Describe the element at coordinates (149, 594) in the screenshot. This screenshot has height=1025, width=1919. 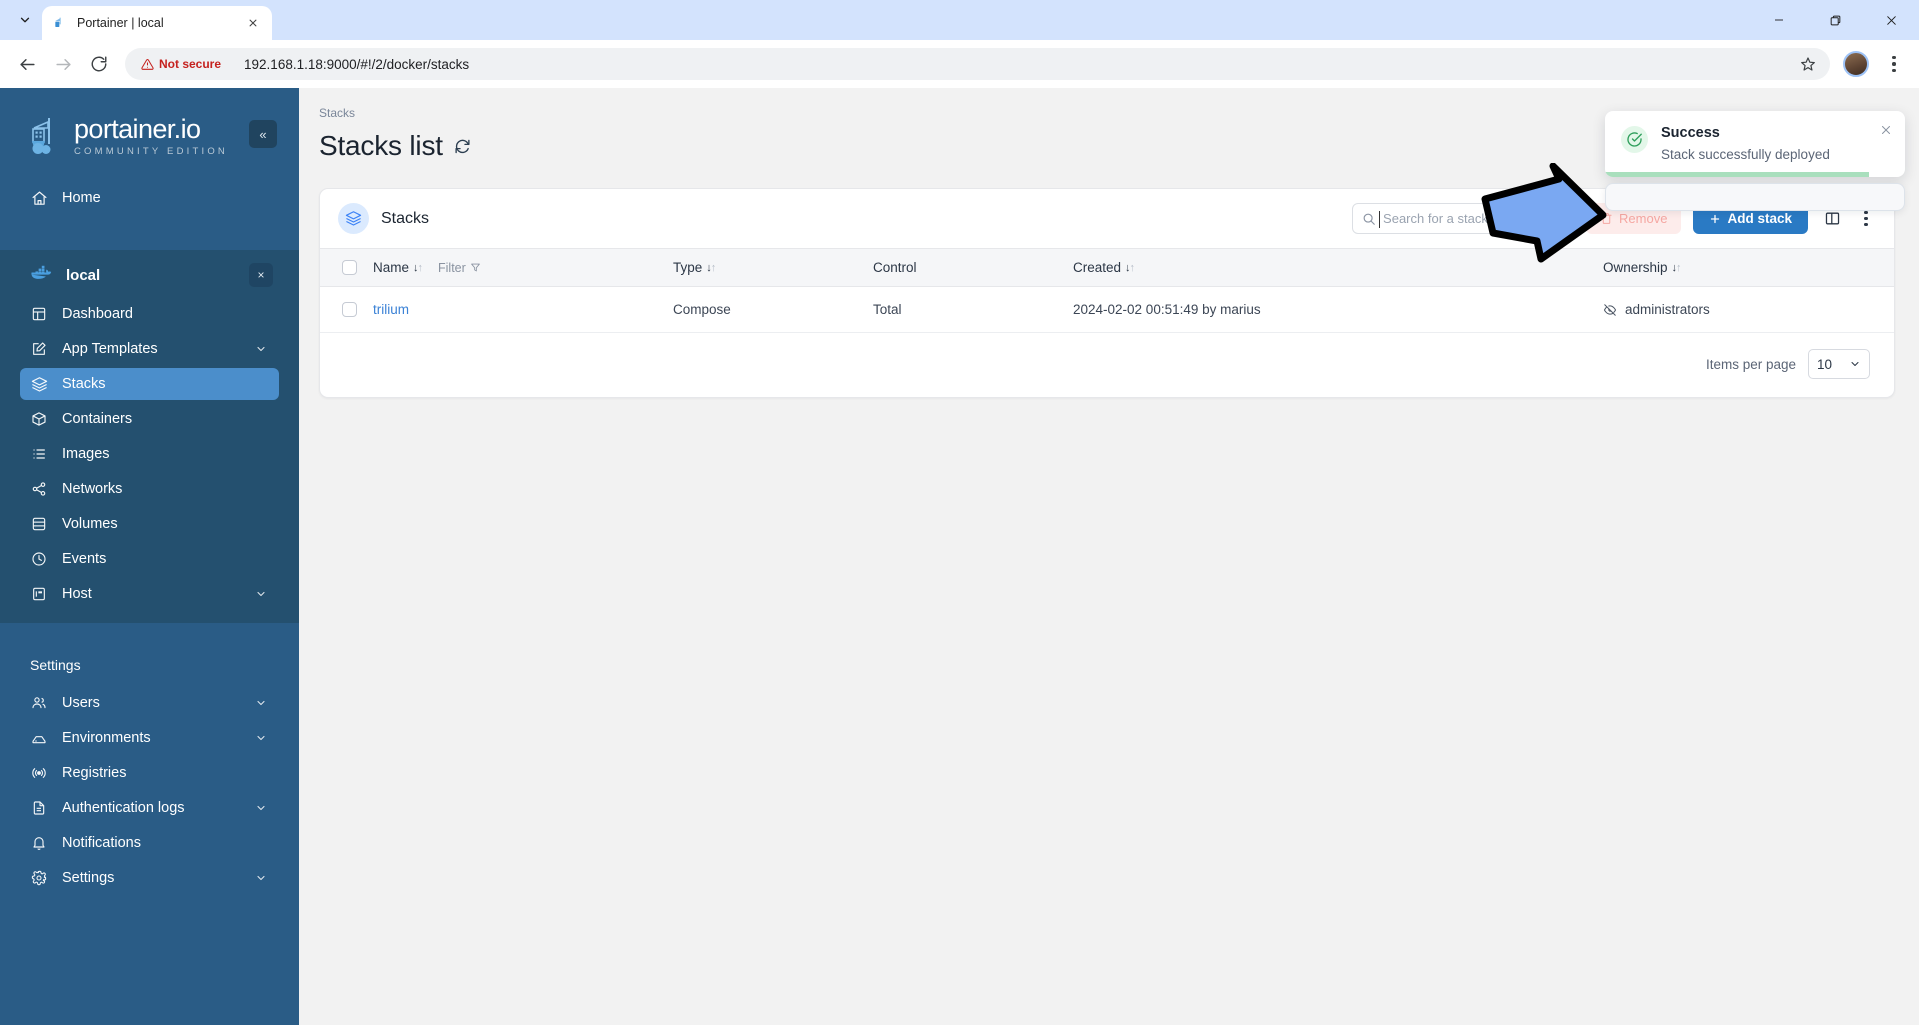
I see `sidebar-item-host: Host` at that location.